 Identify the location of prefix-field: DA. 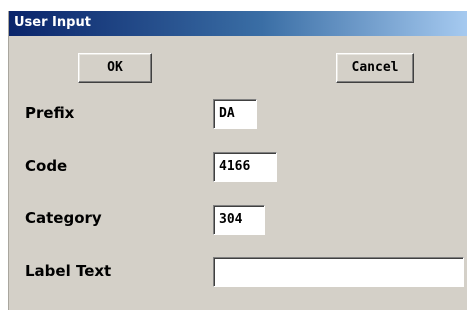
(235, 114).